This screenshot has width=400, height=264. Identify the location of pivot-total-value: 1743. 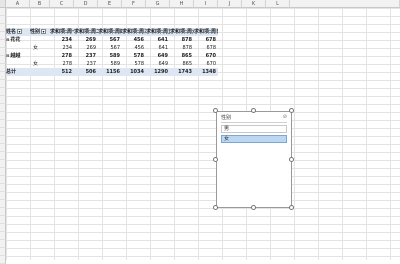
(182, 72).